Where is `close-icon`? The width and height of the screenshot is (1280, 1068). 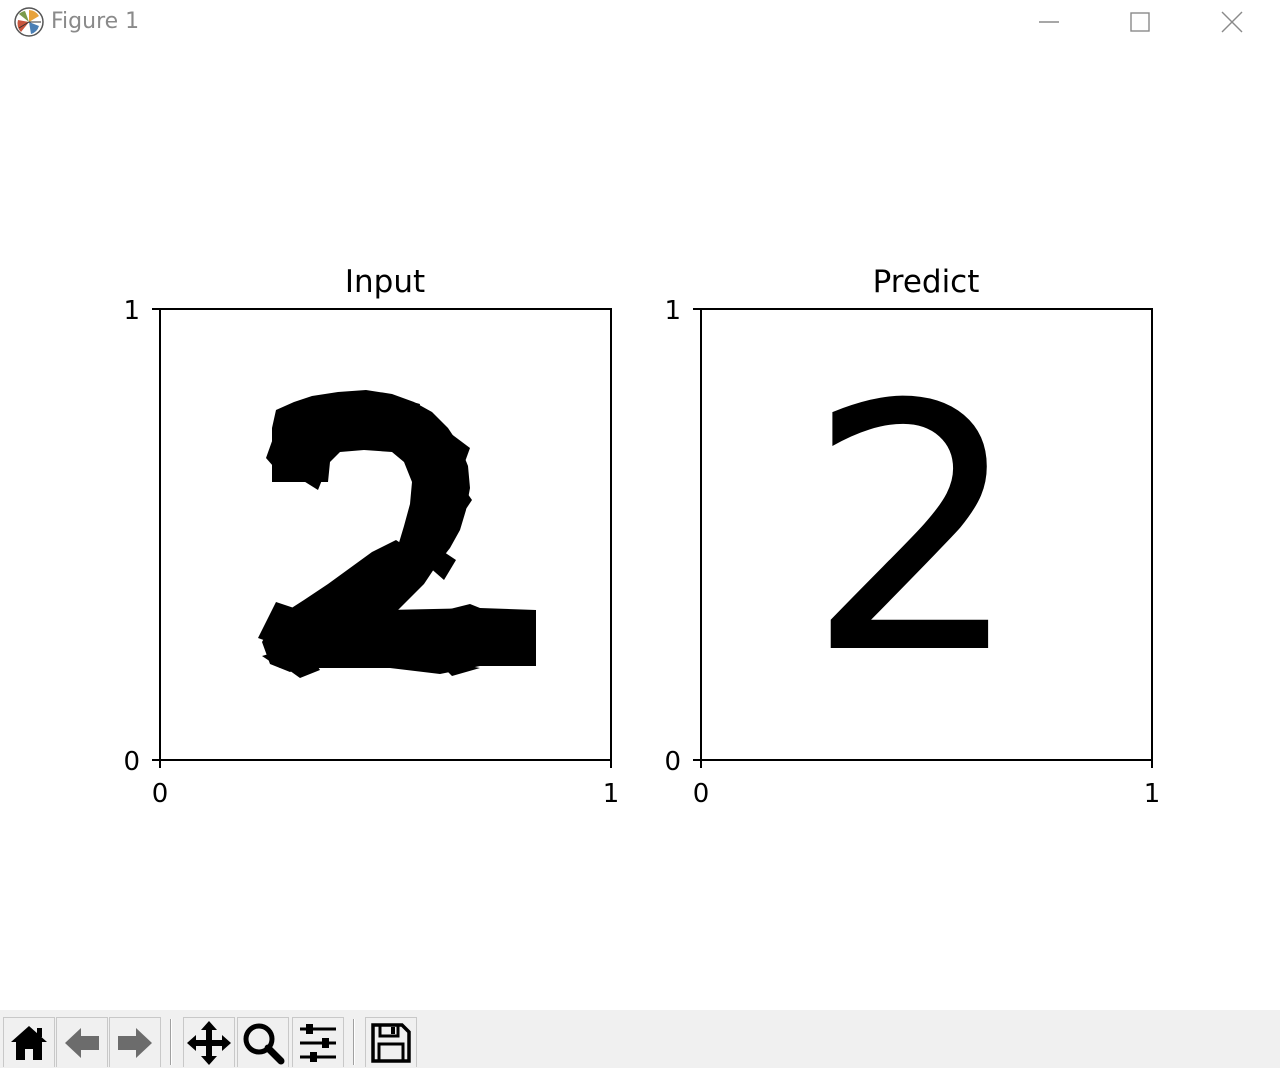
close-icon is located at coordinates (1232, 22).